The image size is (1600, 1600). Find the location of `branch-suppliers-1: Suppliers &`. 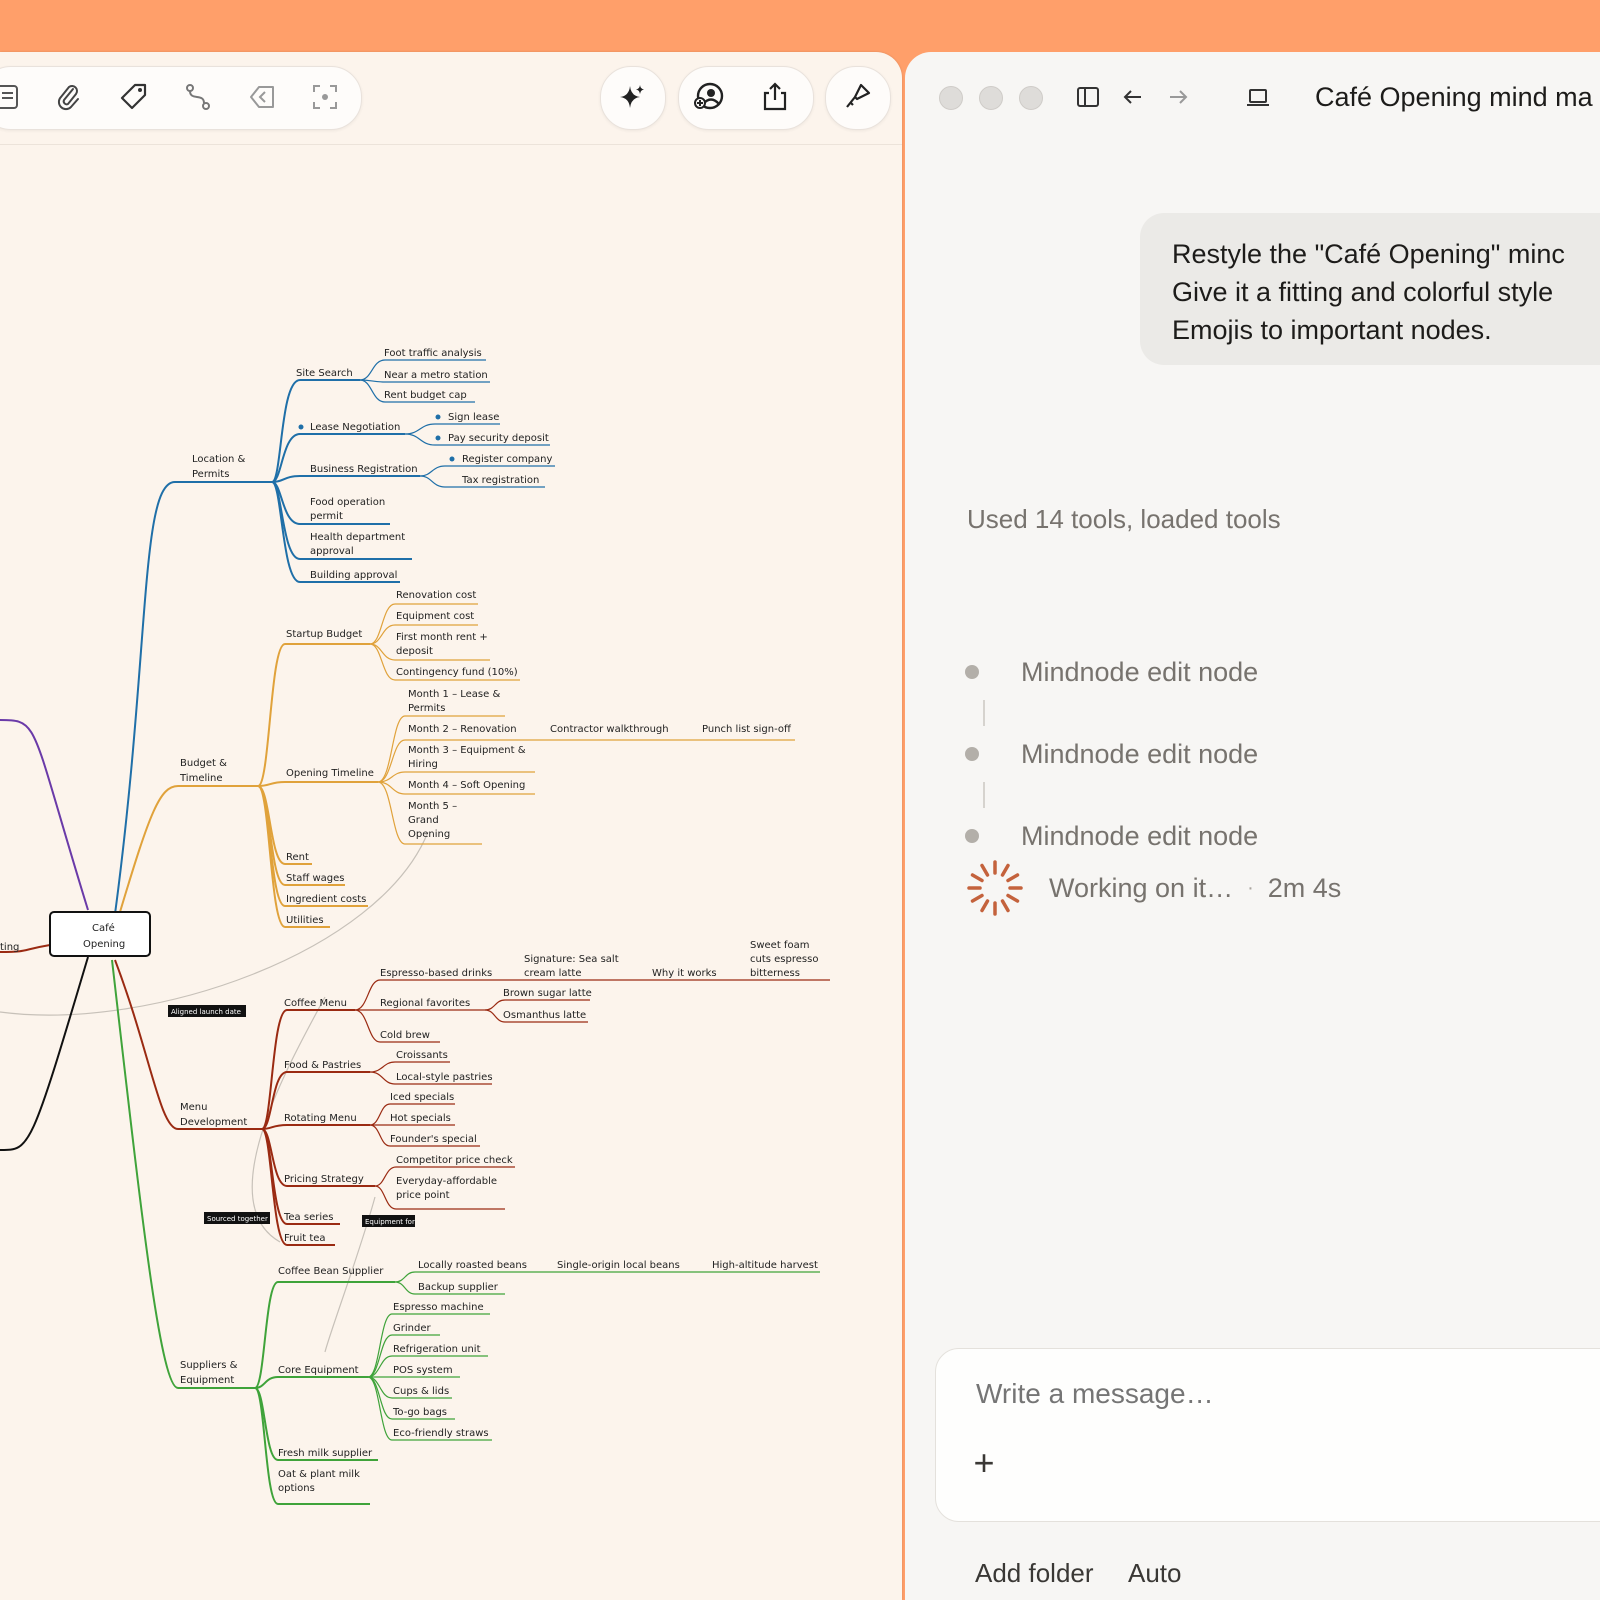

branch-suppliers-1: Suppliers & is located at coordinates (209, 1365).